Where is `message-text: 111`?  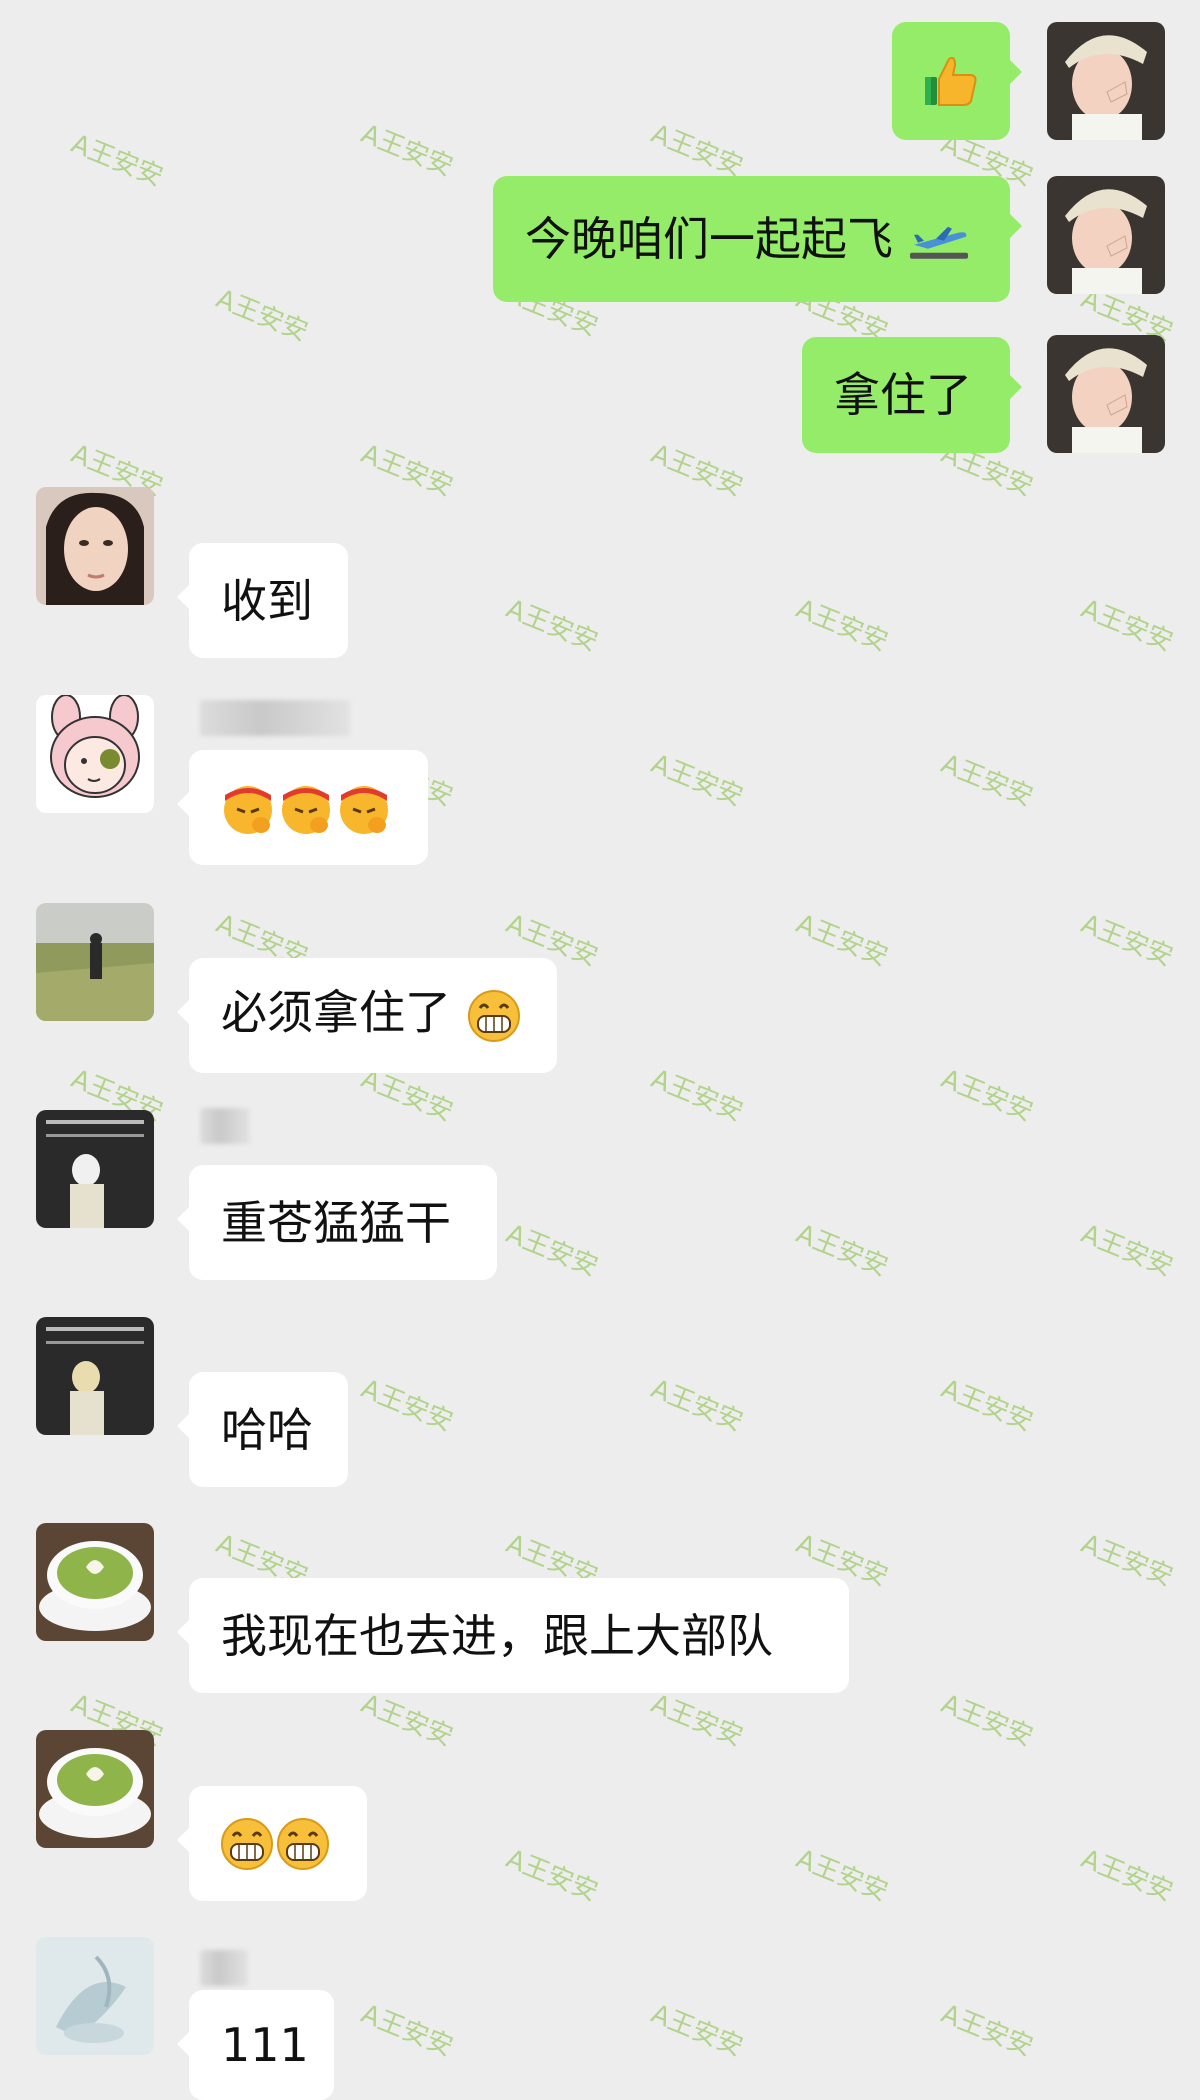
message-text: 111 is located at coordinates (265, 2045).